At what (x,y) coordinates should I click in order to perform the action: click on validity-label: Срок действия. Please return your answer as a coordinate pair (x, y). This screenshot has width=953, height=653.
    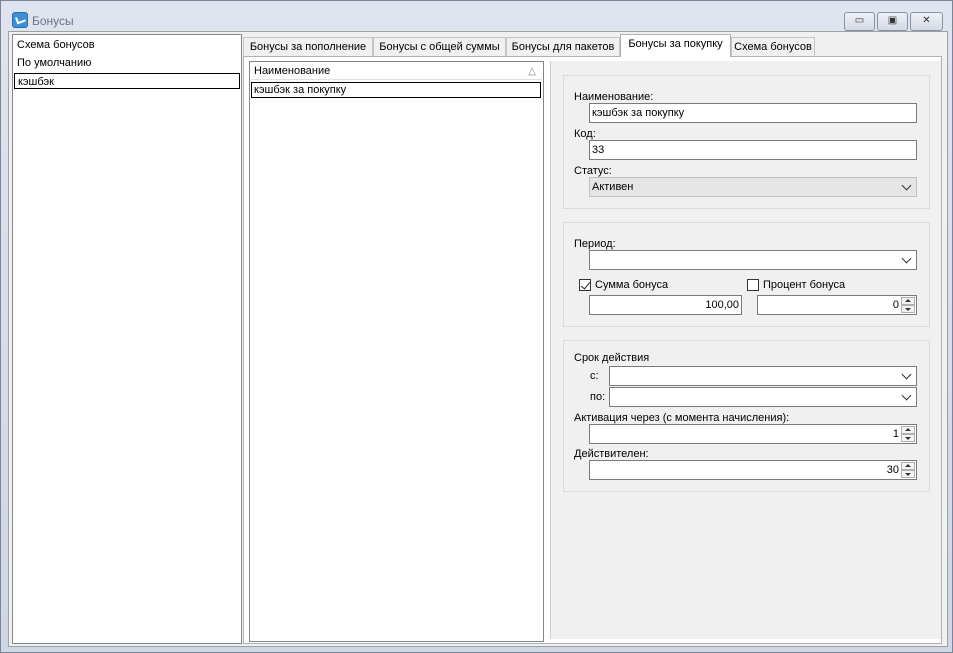
    Looking at the image, I should click on (612, 358).